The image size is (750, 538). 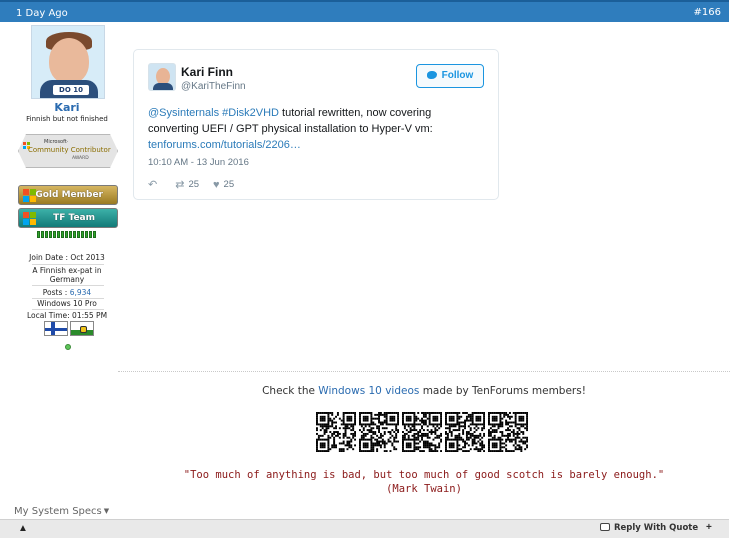 I want to click on avatar-badge: DO 10, so click(x=71, y=90).